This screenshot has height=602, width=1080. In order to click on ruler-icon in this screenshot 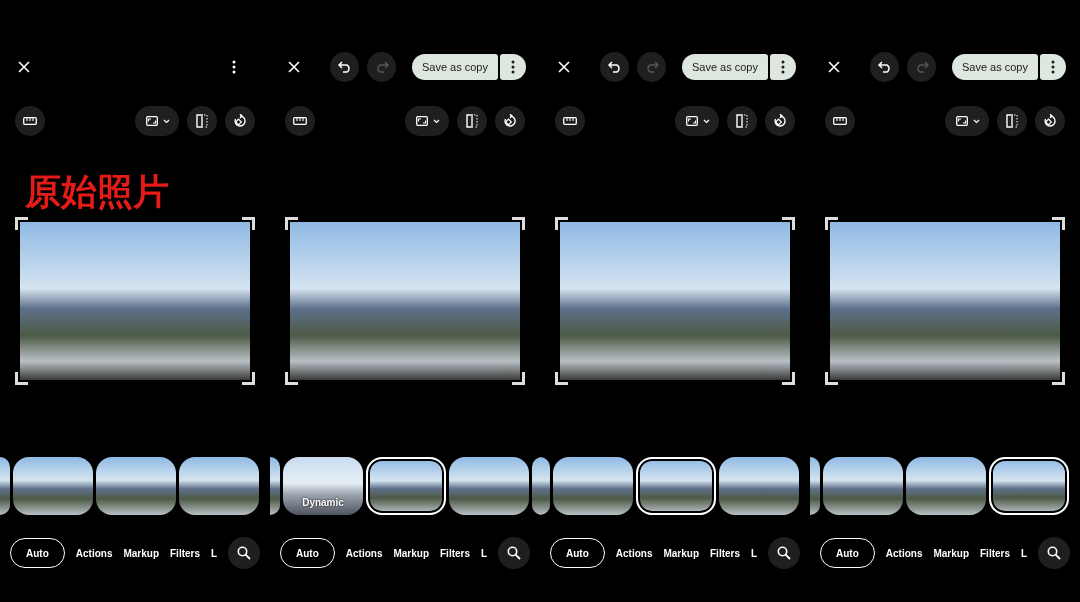, I will do `click(300, 121)`.